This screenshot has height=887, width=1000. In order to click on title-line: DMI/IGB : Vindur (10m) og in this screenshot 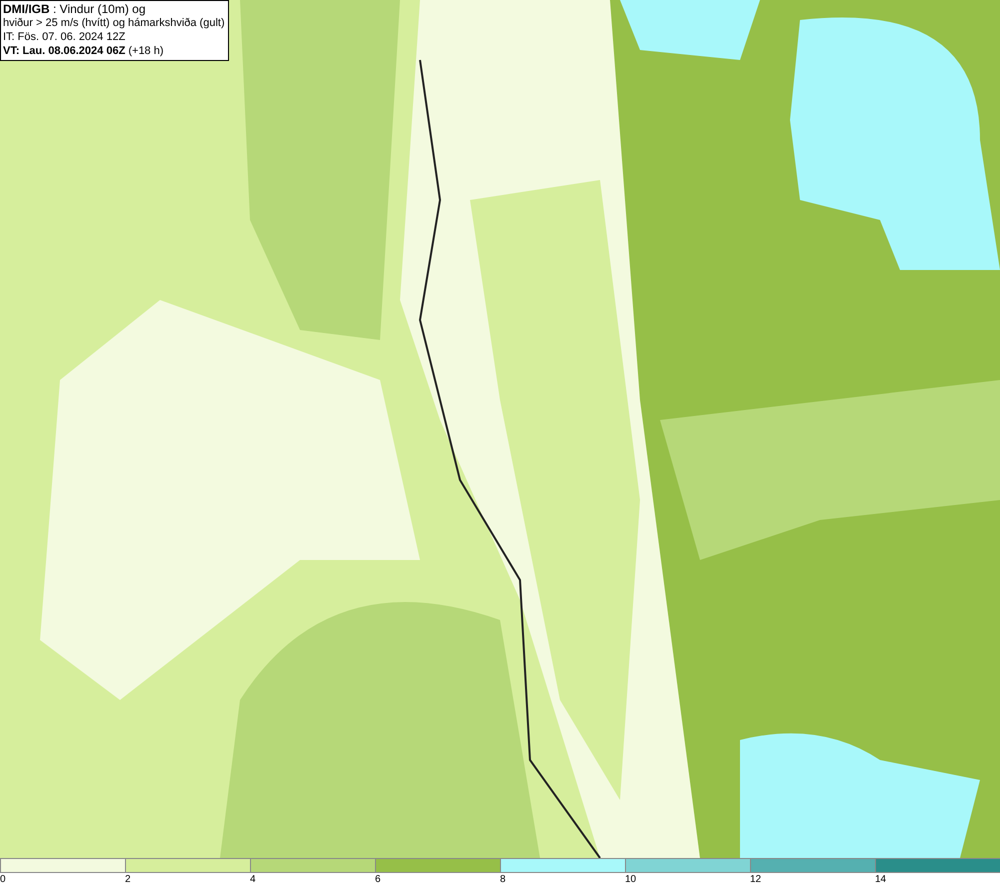, I will do `click(74, 9)`.